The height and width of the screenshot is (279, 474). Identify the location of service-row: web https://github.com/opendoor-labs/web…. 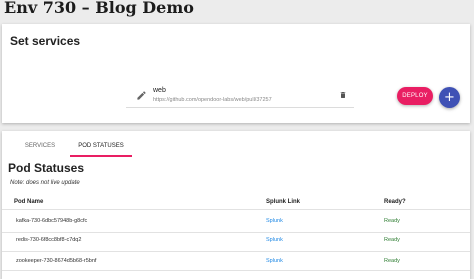
(240, 93).